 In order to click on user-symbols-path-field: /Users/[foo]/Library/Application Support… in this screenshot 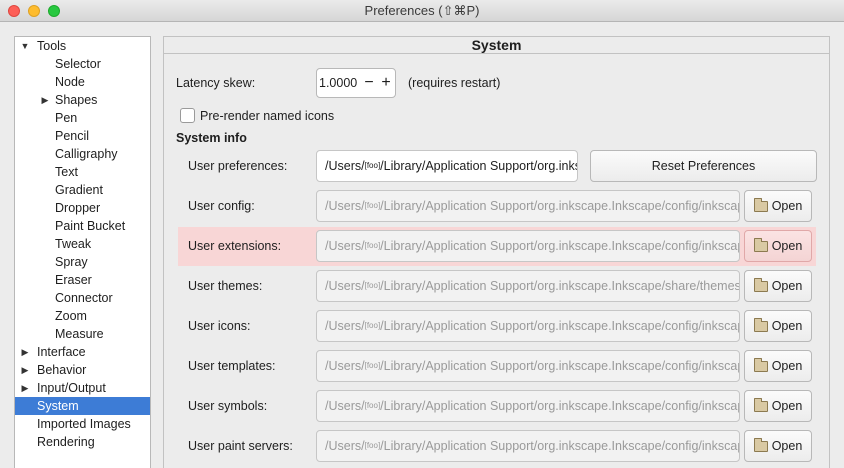, I will do `click(528, 406)`.